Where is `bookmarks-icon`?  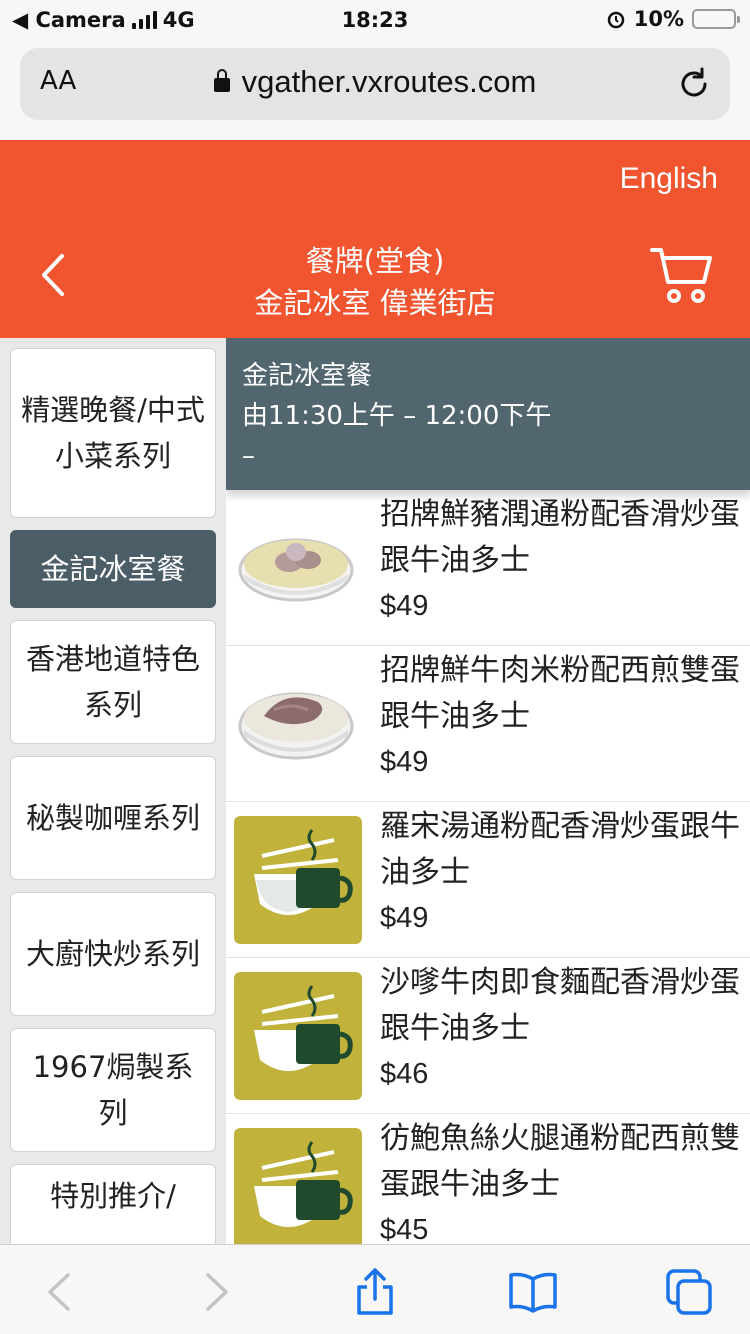
bookmarks-icon is located at coordinates (533, 1292).